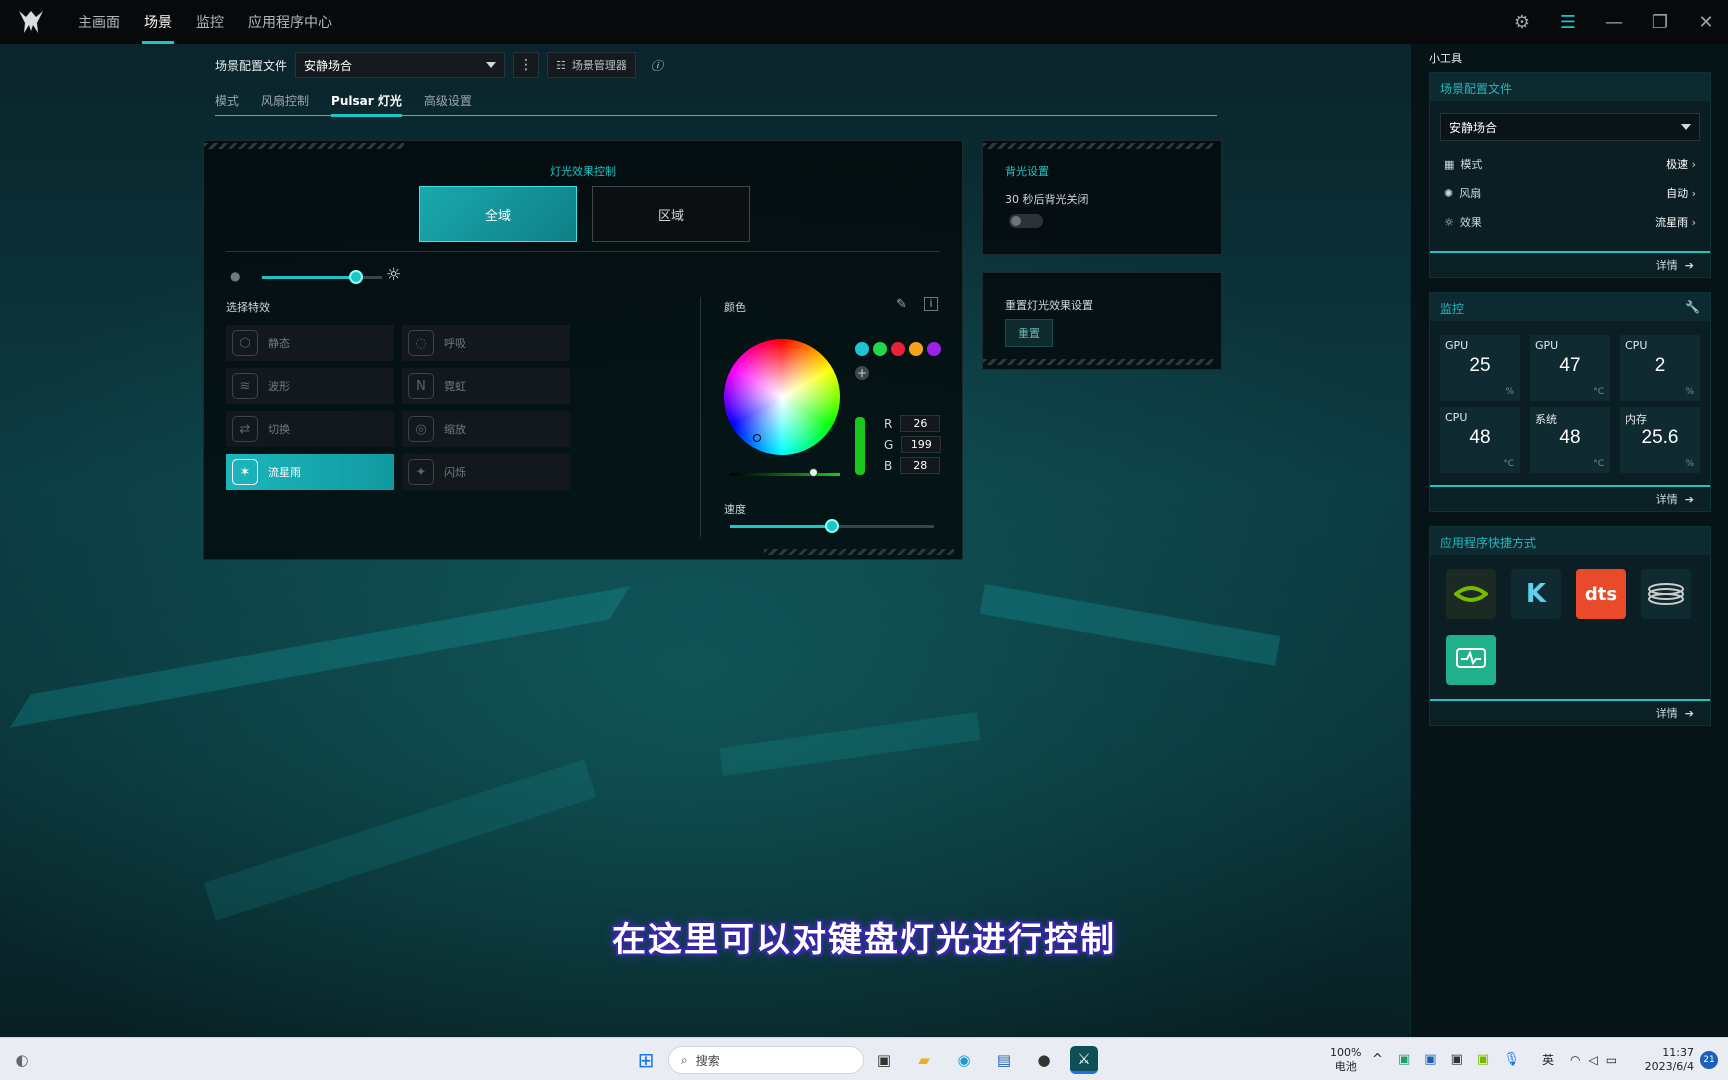  Describe the element at coordinates (1026, 221) in the screenshot. I see `backlight-toggle` at that location.